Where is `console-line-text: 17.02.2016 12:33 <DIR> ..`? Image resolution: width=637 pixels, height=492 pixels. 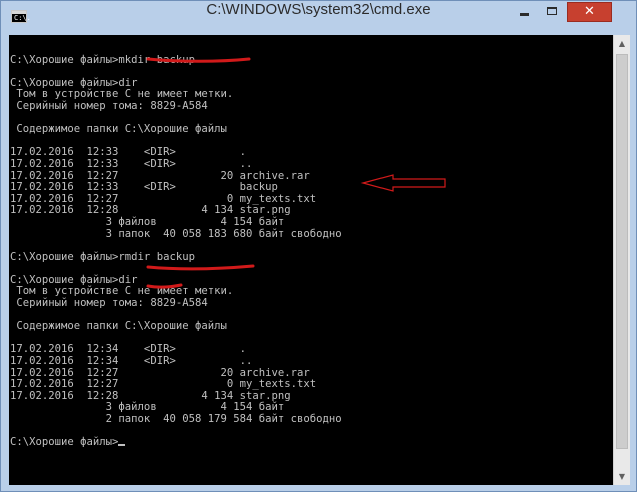 console-line-text: 17.02.2016 12:33 <DIR> .. is located at coordinates (131, 163).